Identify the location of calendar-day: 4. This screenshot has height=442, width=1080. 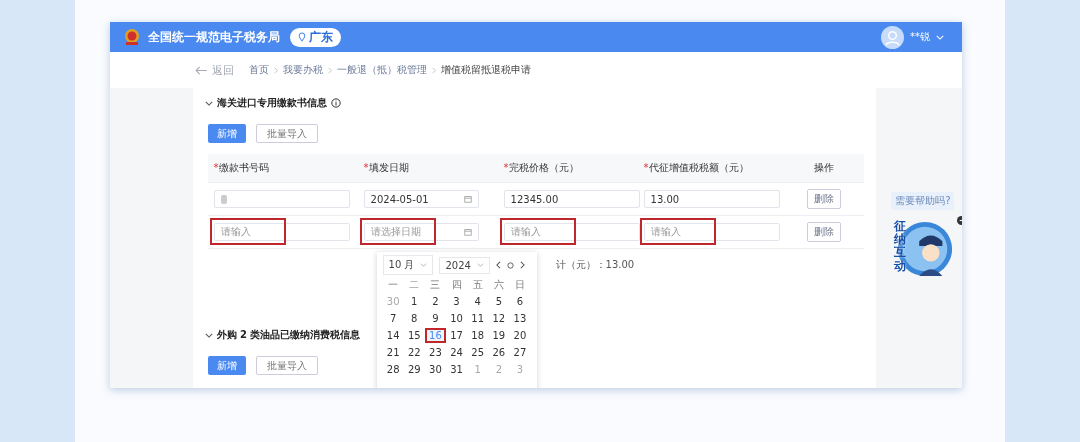
(478, 301).